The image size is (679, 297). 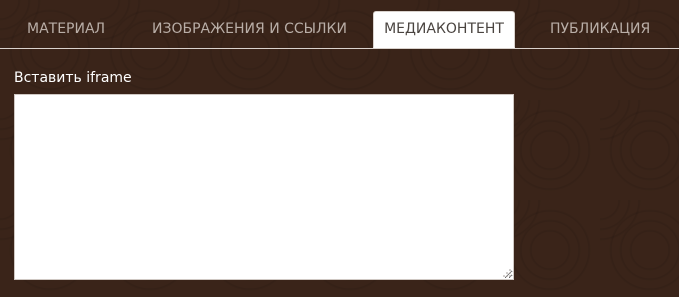 I want to click on tab-publication: ПУБЛИКАЦИЯ, so click(x=600, y=29).